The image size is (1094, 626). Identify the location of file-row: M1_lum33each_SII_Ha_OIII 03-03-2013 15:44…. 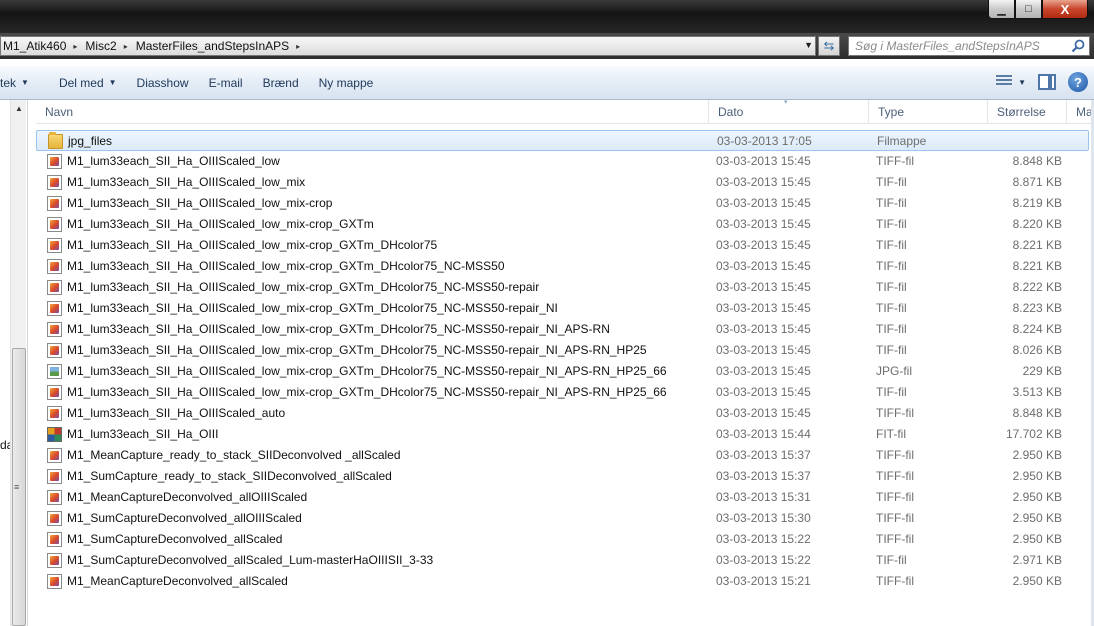
(565, 434).